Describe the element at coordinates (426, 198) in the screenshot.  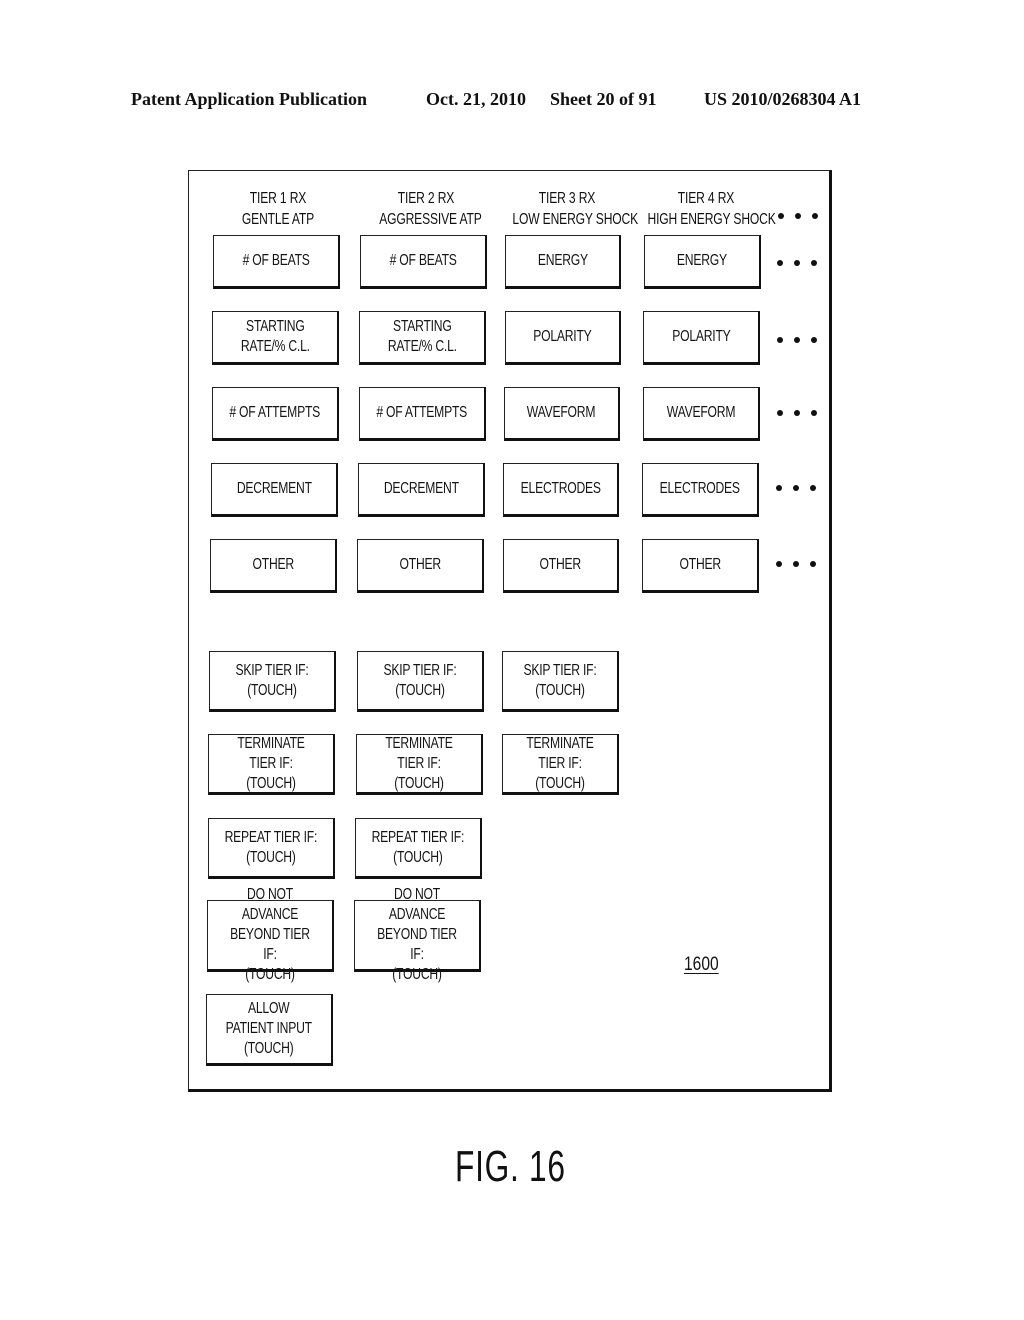
I see `tier-2-title: TIER 2 RX` at that location.